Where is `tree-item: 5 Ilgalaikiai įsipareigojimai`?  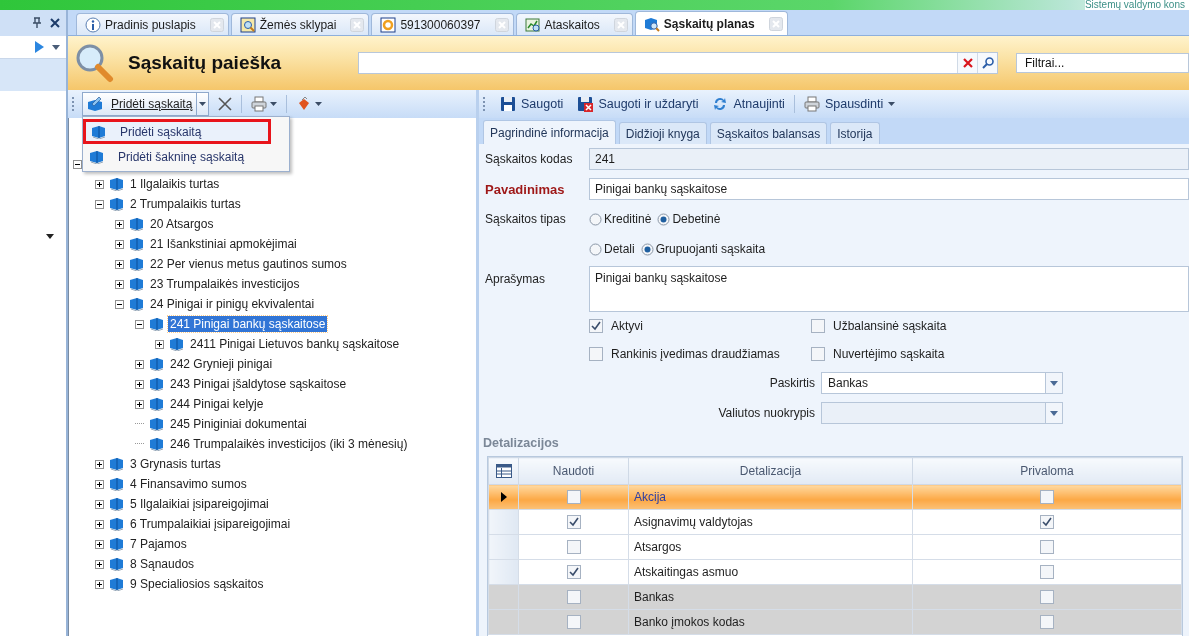
tree-item: 5 Ilgalaikiai įsipareigojimai is located at coordinates (199, 504).